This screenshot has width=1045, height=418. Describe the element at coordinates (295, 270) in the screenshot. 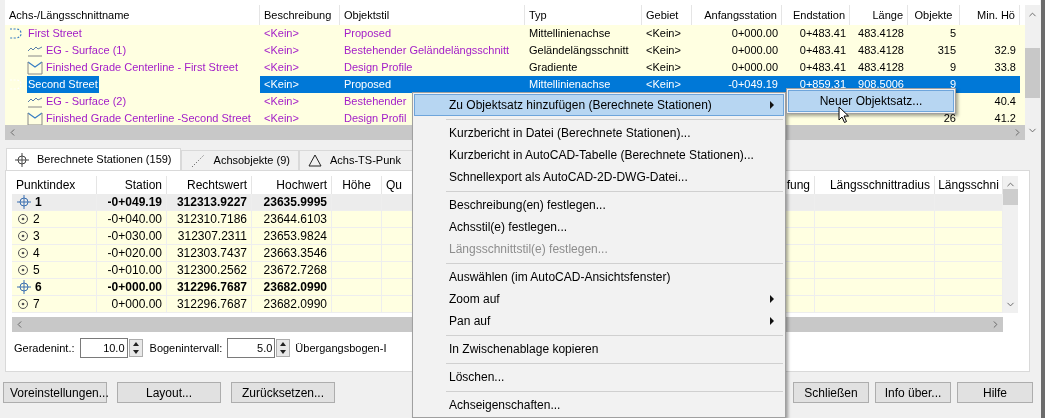

I see `table-cell-text: 23672.7268` at that location.